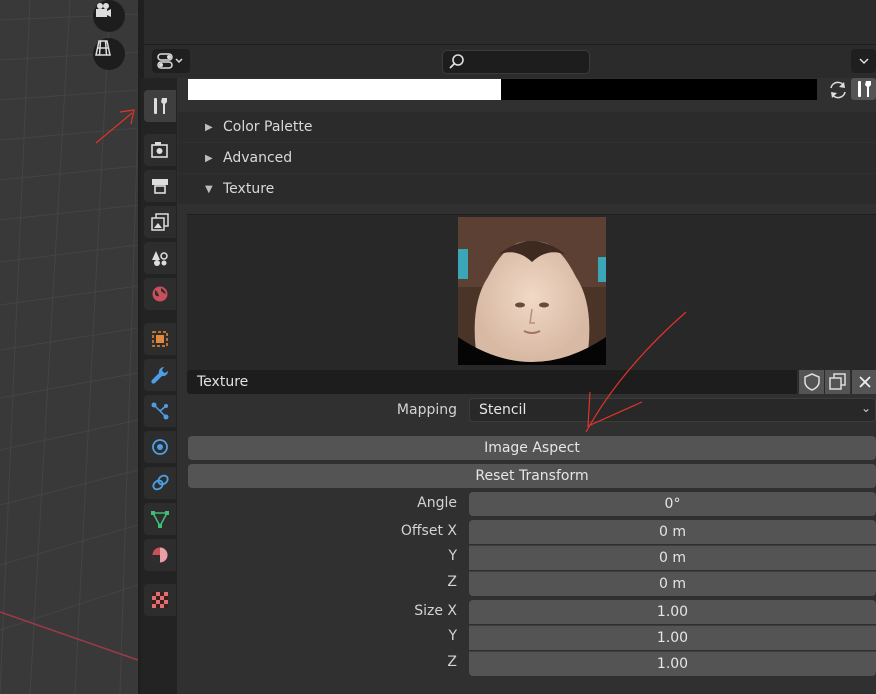  I want to click on tab-object-data, so click(160, 519).